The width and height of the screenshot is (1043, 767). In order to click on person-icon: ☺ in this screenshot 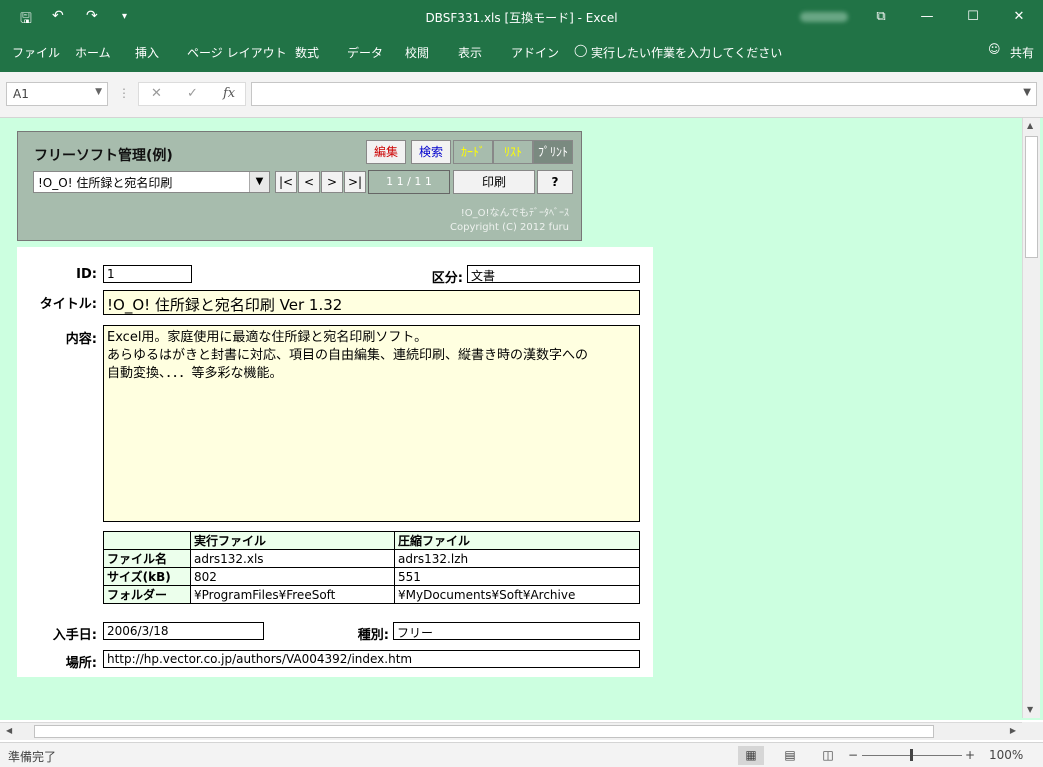, I will do `click(994, 49)`.